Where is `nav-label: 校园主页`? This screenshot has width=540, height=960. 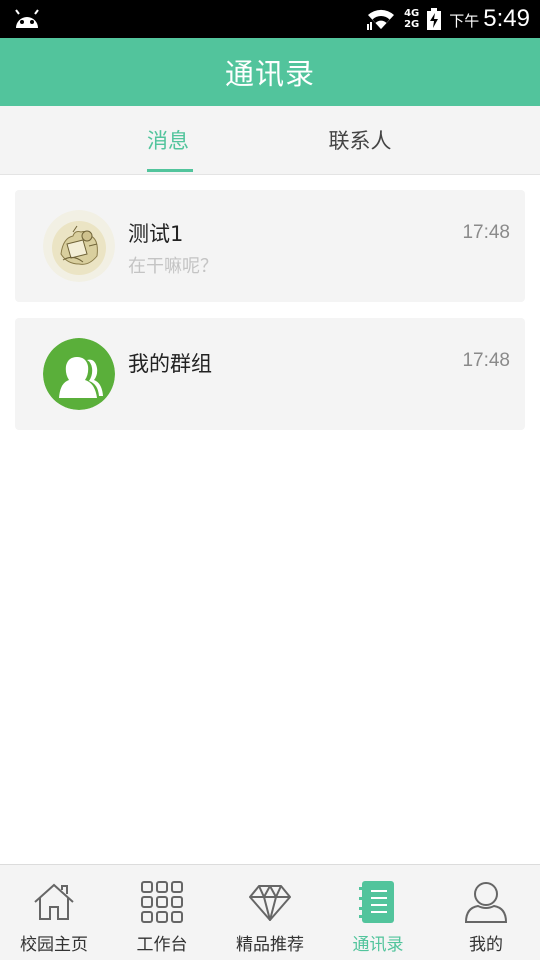
nav-label: 校园主页 is located at coordinates (54, 945).